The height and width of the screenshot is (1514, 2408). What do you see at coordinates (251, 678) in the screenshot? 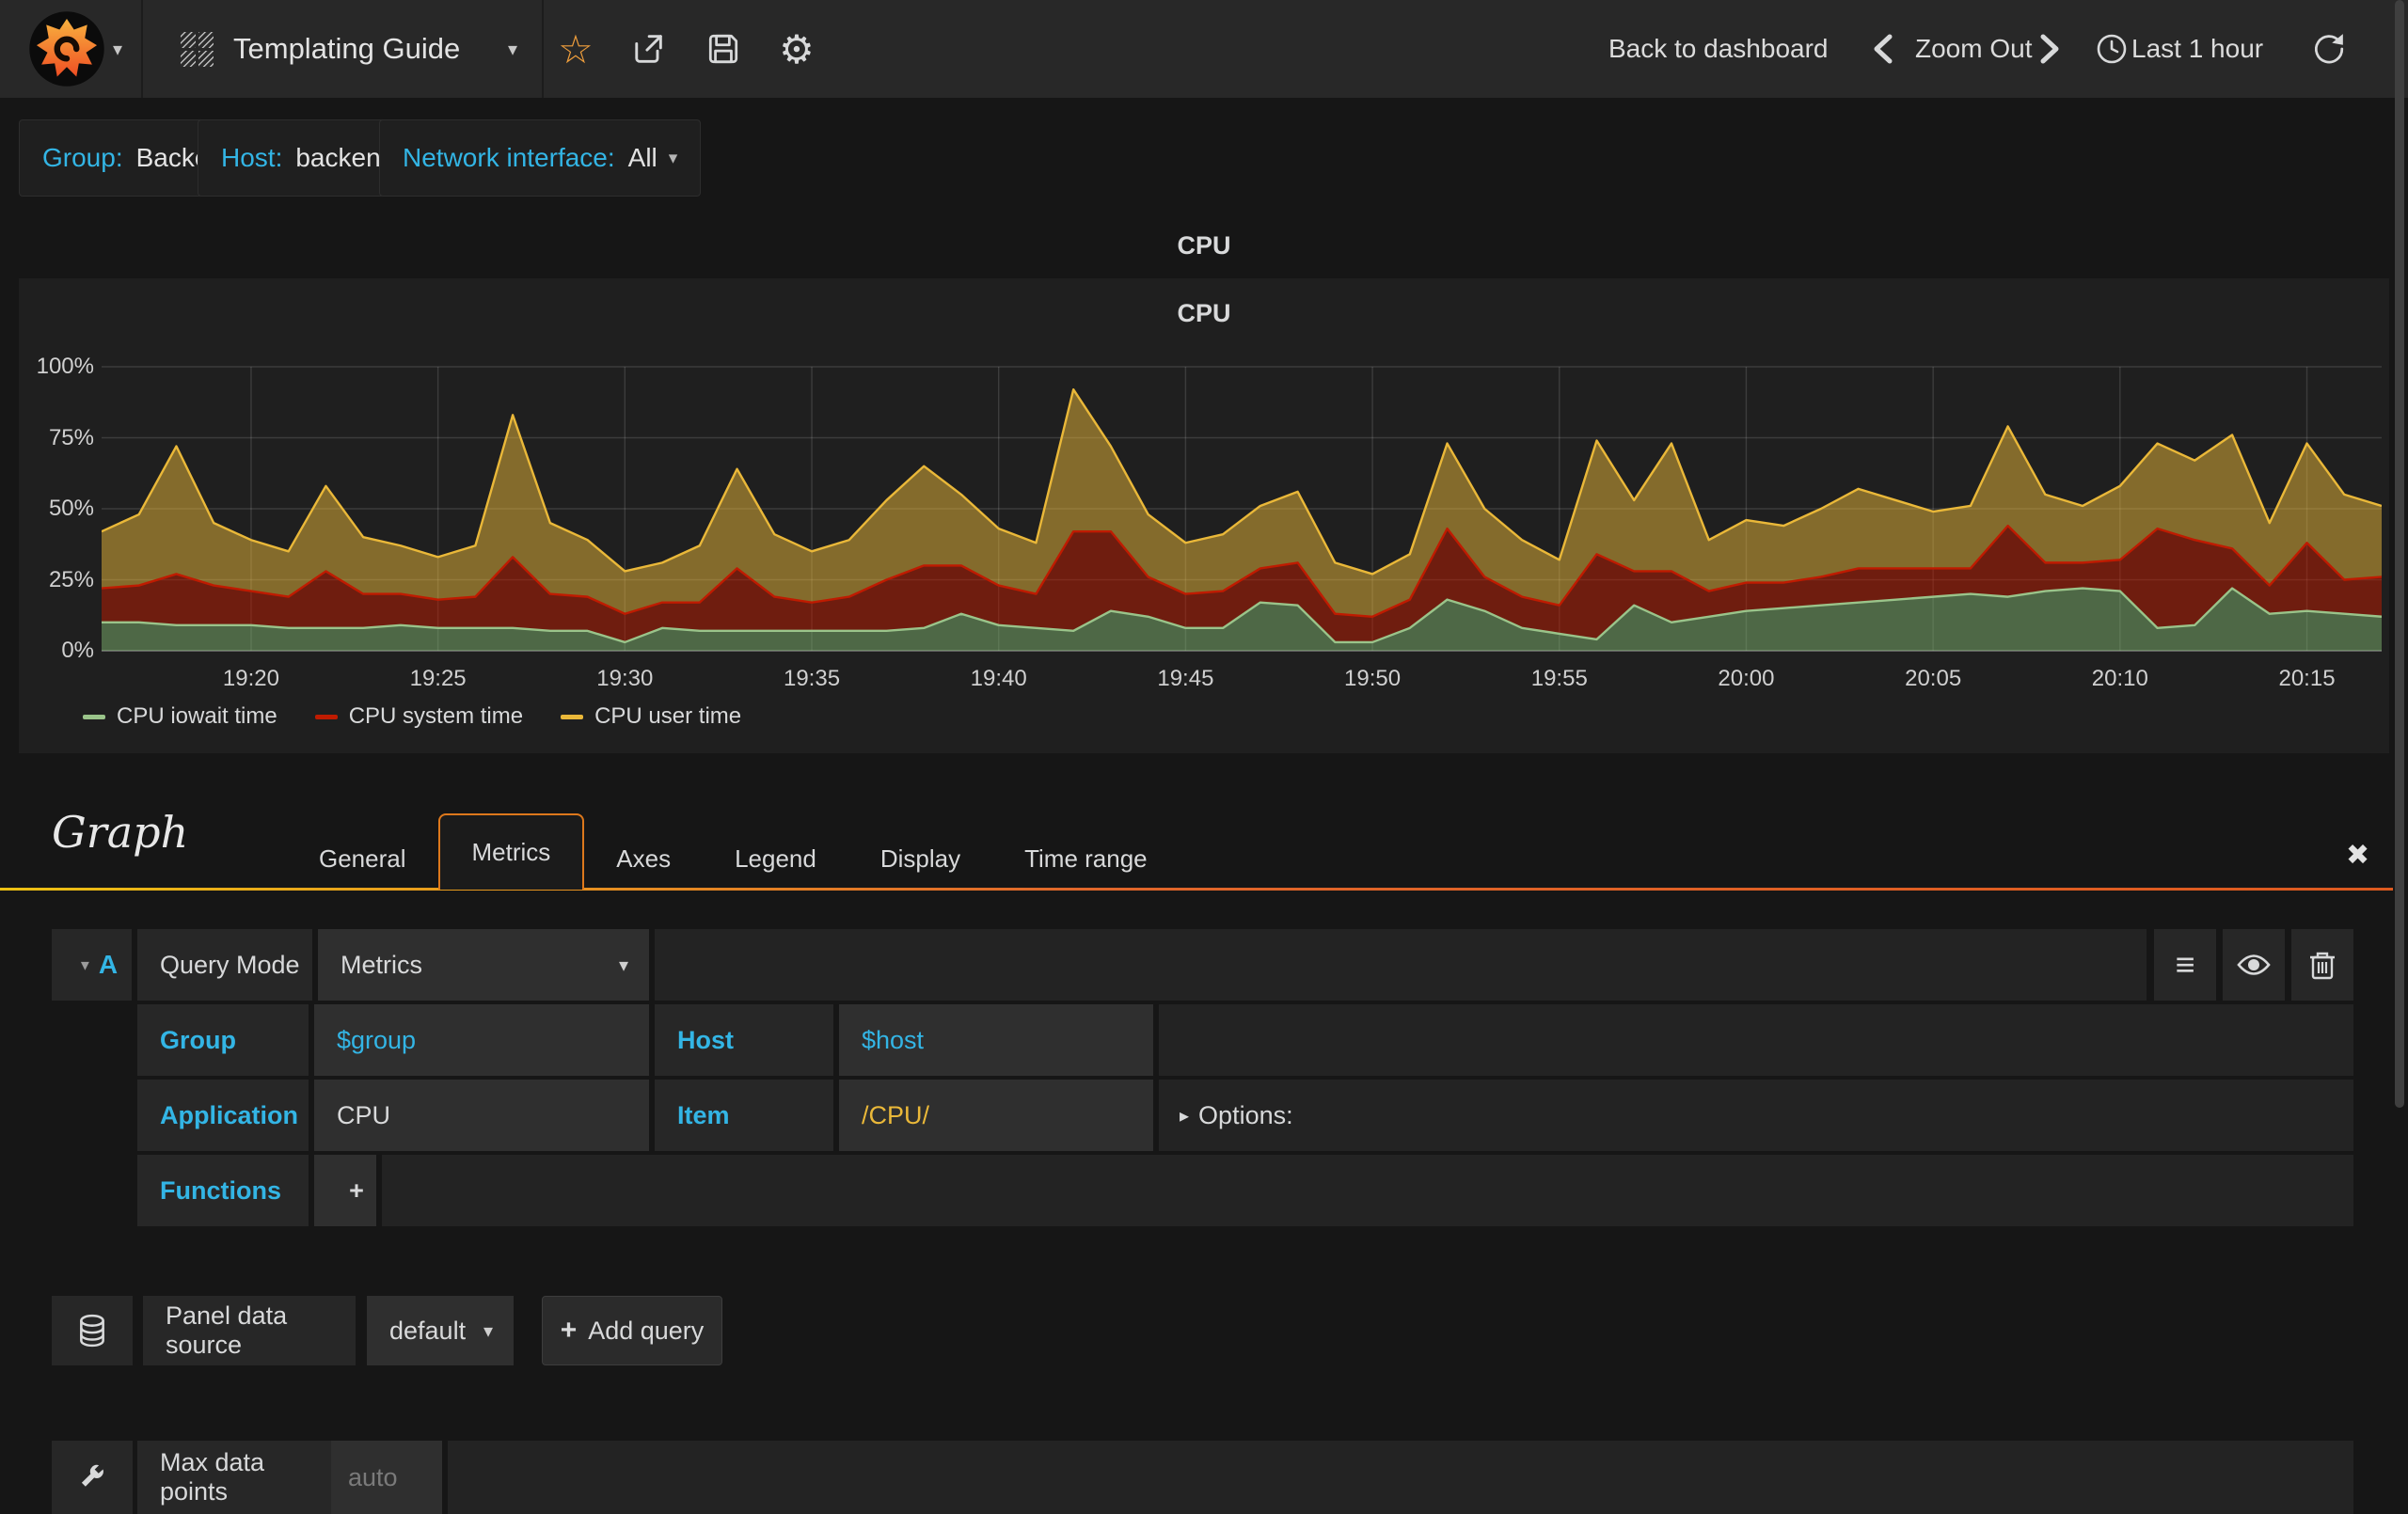
I see `x-tick-label: 19:20` at bounding box center [251, 678].